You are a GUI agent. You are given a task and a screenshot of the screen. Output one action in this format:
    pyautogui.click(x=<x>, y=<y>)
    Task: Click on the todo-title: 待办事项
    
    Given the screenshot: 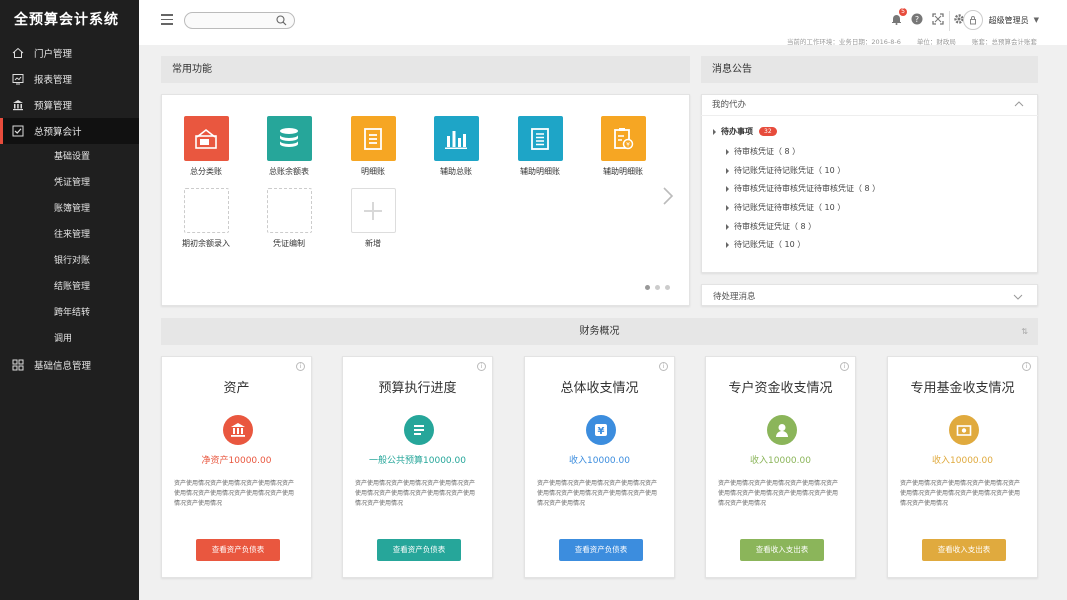 What is the action you would take?
    pyautogui.click(x=737, y=131)
    